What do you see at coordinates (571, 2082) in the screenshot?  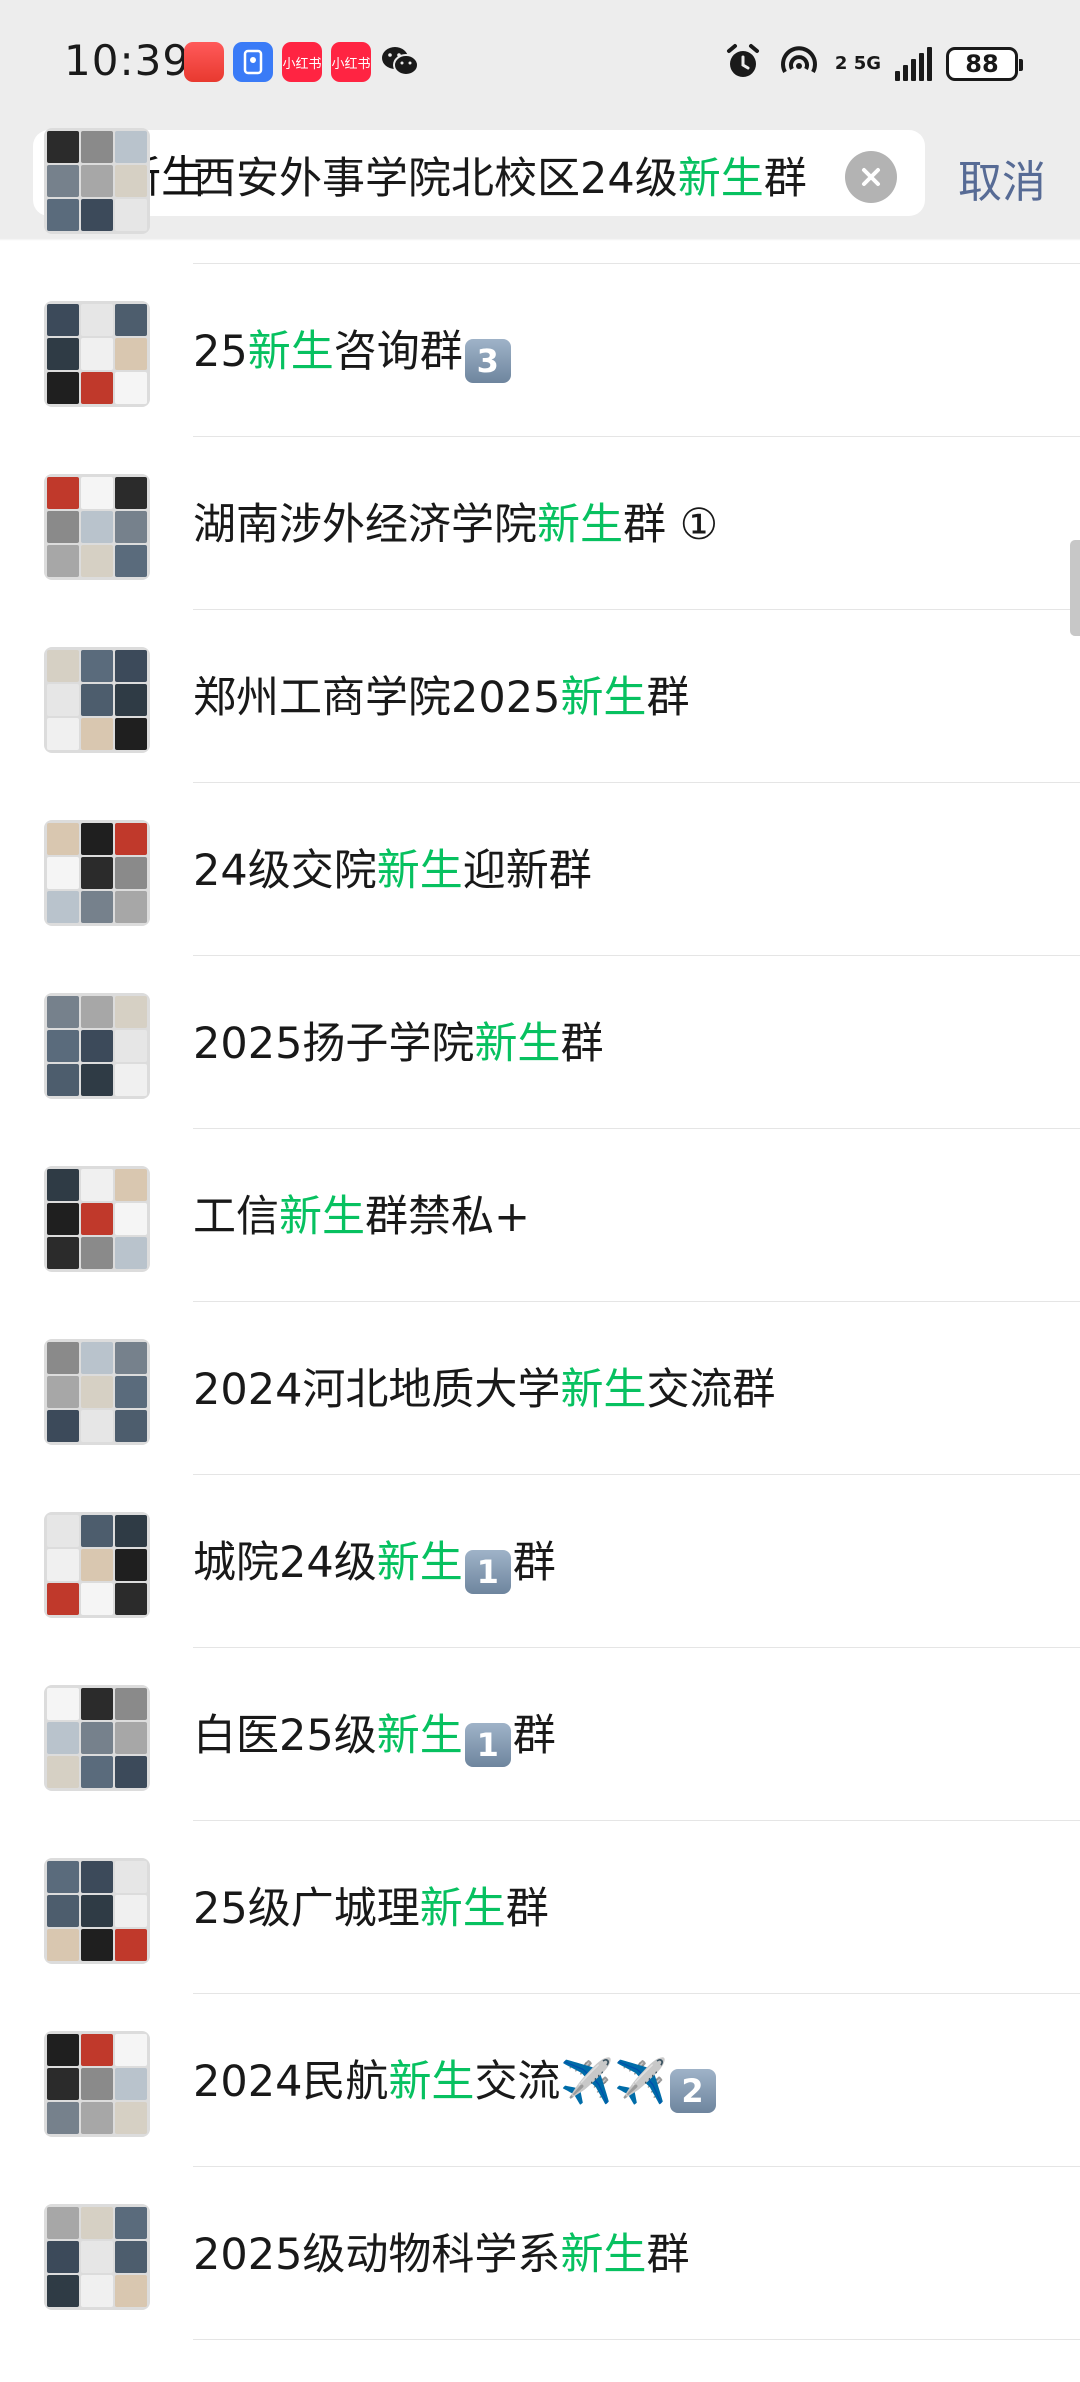 I see `group-name-text: 交流✈️✈️` at bounding box center [571, 2082].